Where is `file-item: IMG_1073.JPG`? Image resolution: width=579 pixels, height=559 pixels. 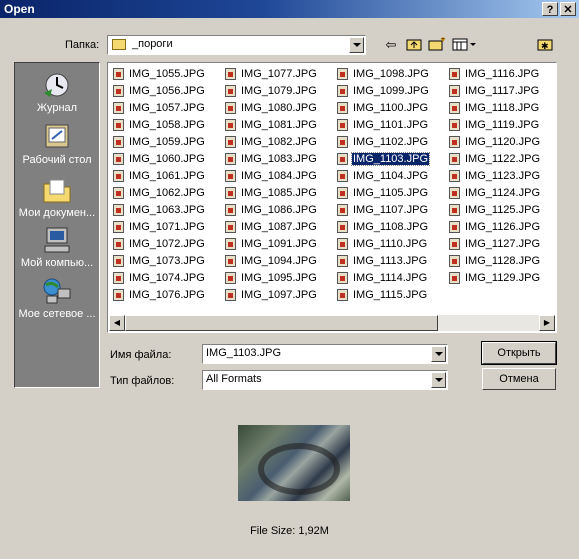
file-item: IMG_1073.JPG is located at coordinates (167, 261).